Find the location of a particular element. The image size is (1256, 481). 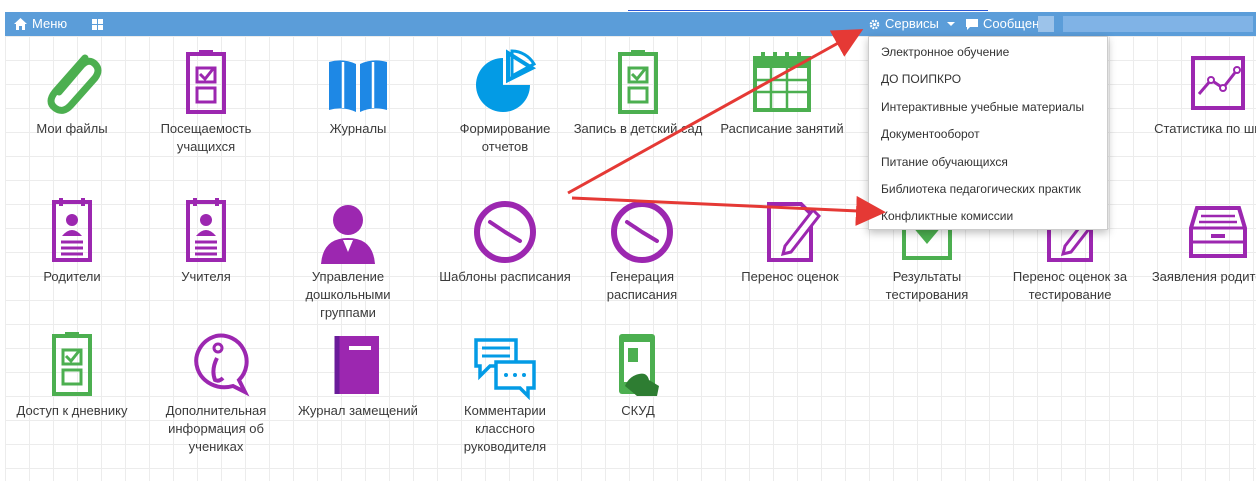

line-graph-icon is located at coordinates (1218, 83).